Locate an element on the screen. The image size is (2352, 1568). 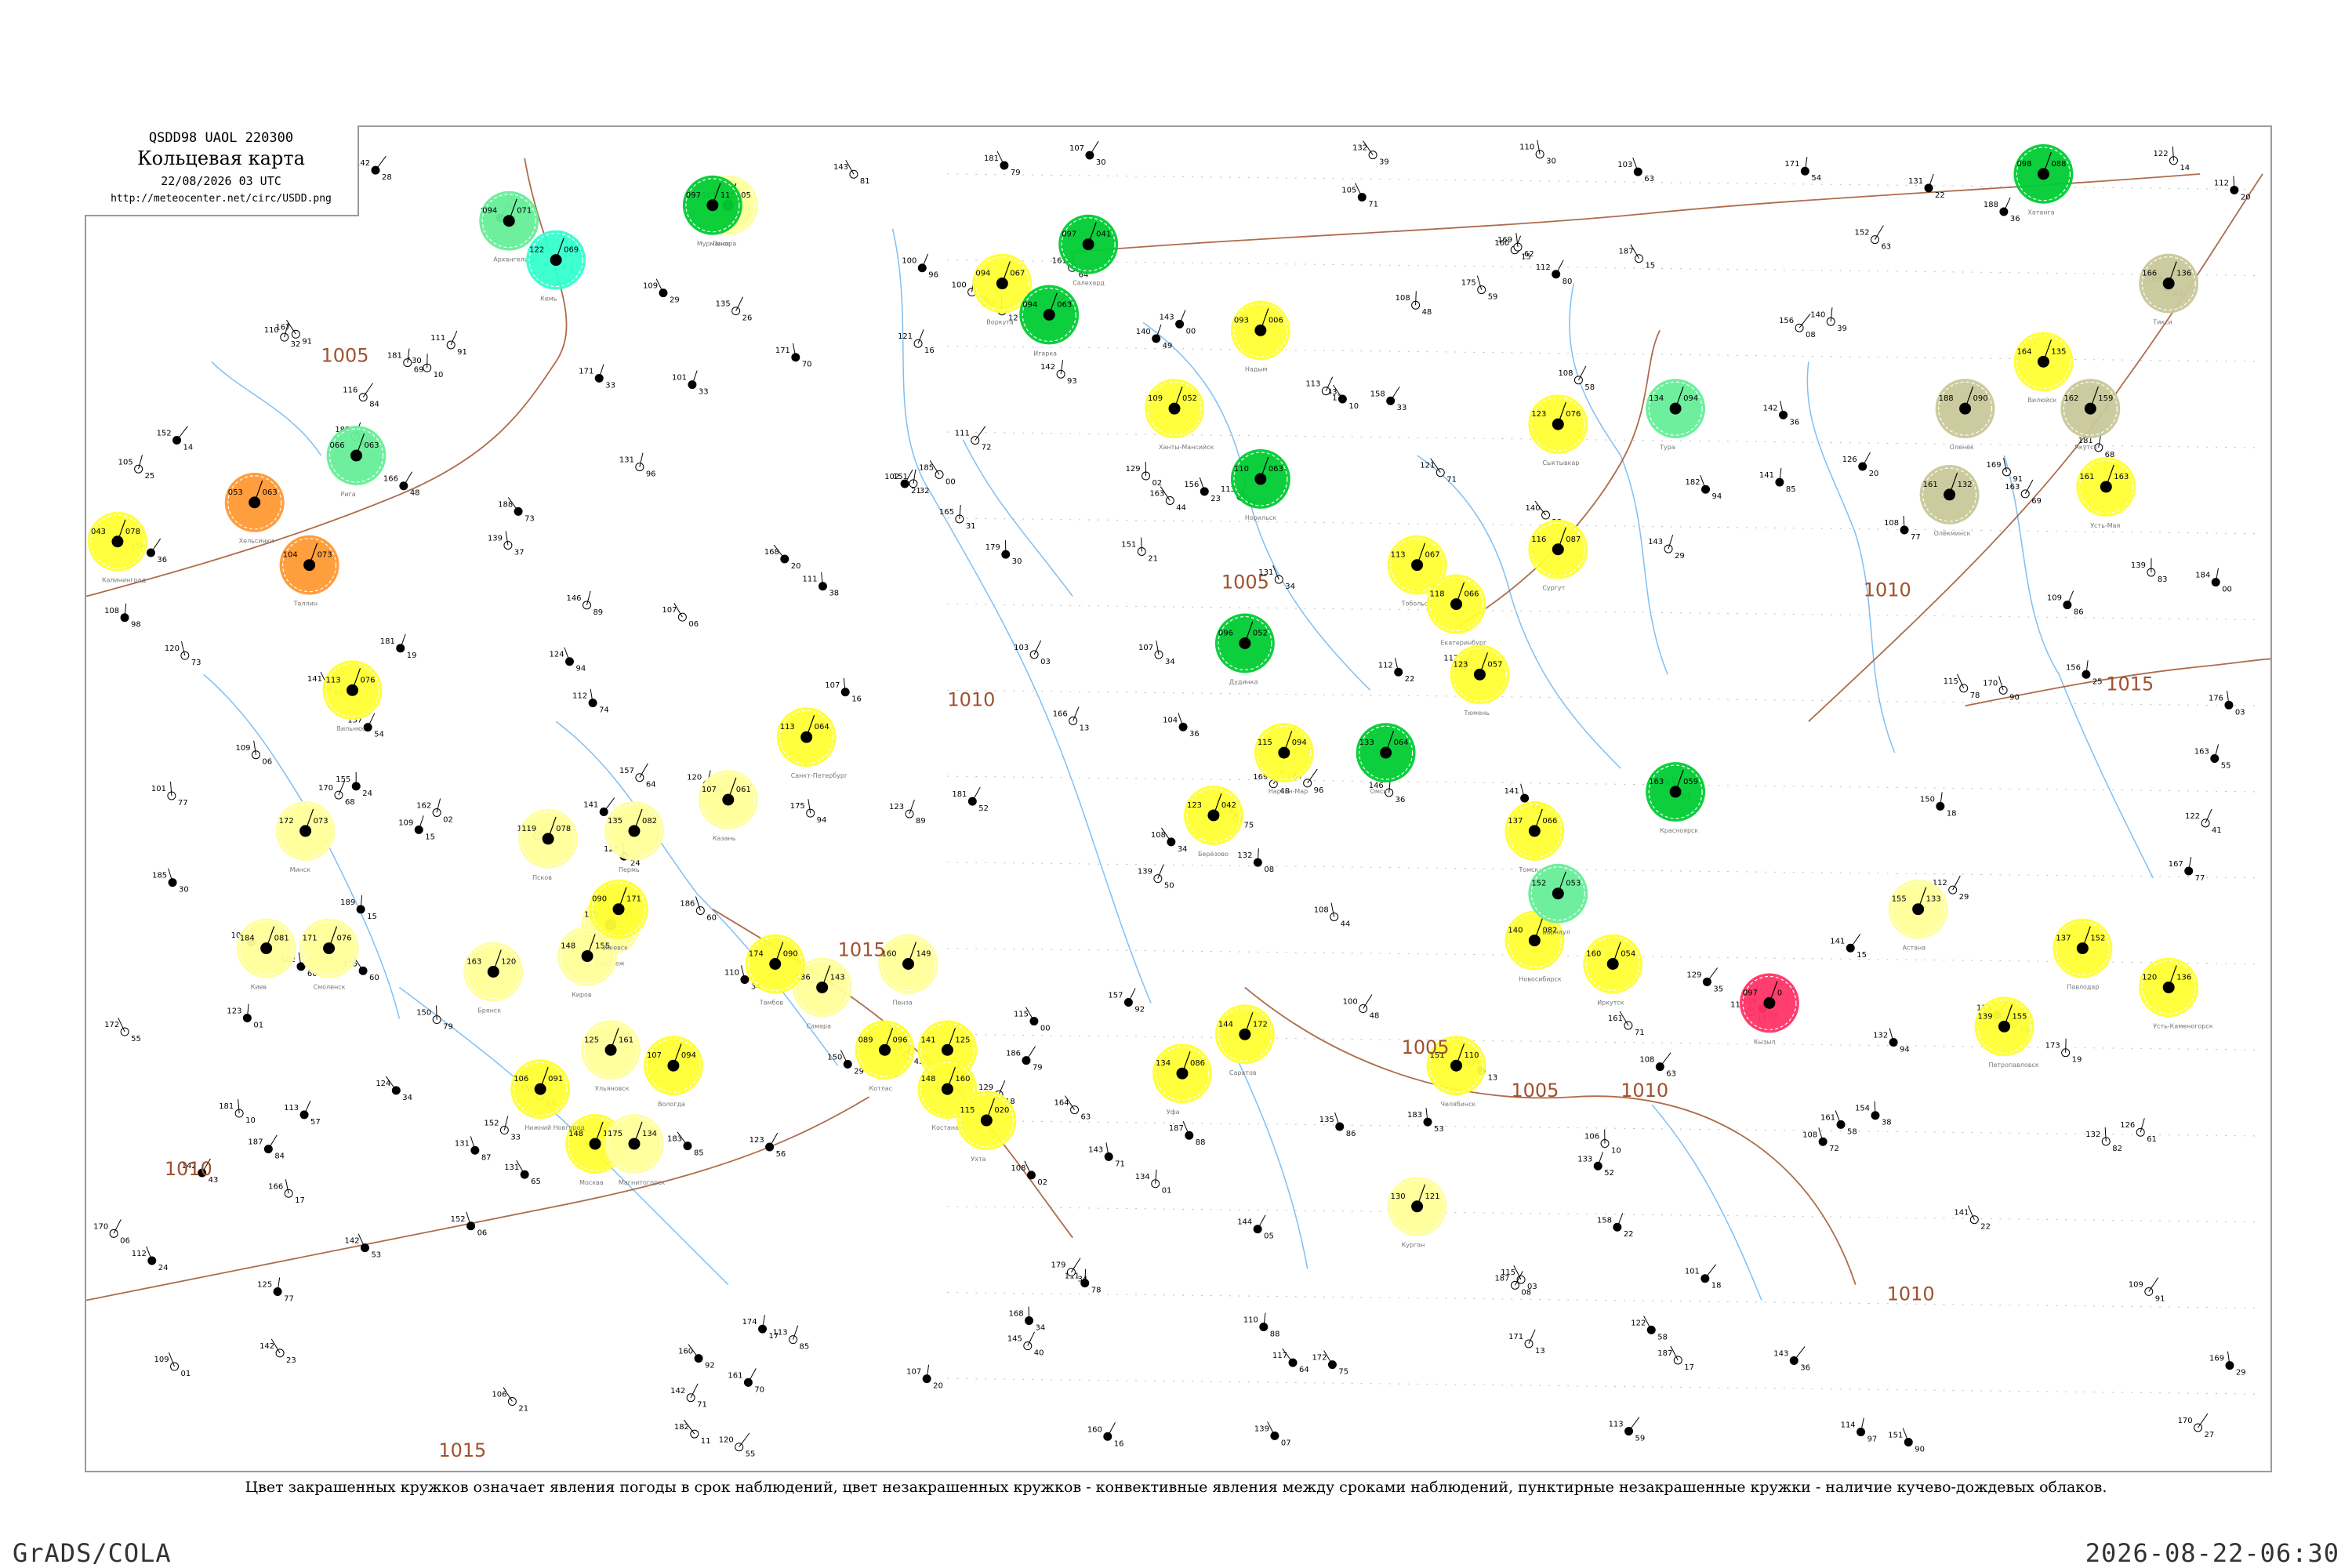
station-value: 97 is located at coordinates (1872, 1439).